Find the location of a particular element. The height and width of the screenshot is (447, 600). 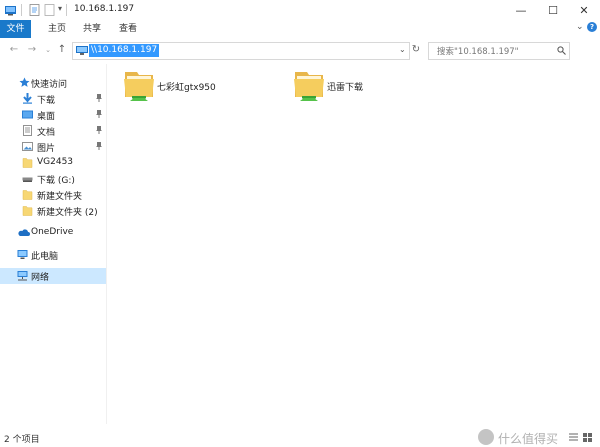

ribbon-tabs: 文件 主页 共享 查看 ⌄ ? is located at coordinates (300, 29).